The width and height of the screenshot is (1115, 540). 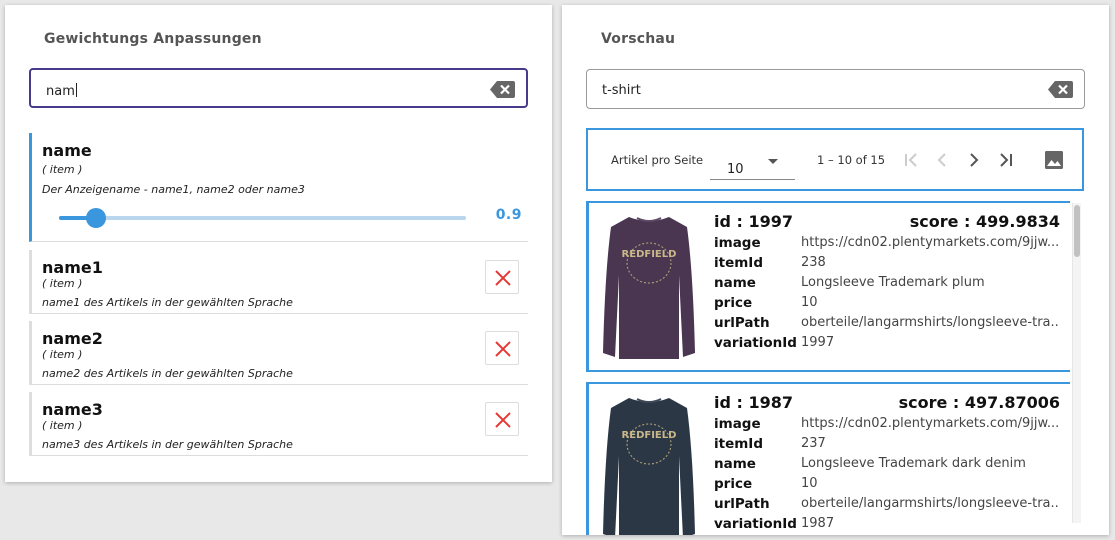 What do you see at coordinates (508, 215) in the screenshot?
I see `weight-slider-value: 0.9` at bounding box center [508, 215].